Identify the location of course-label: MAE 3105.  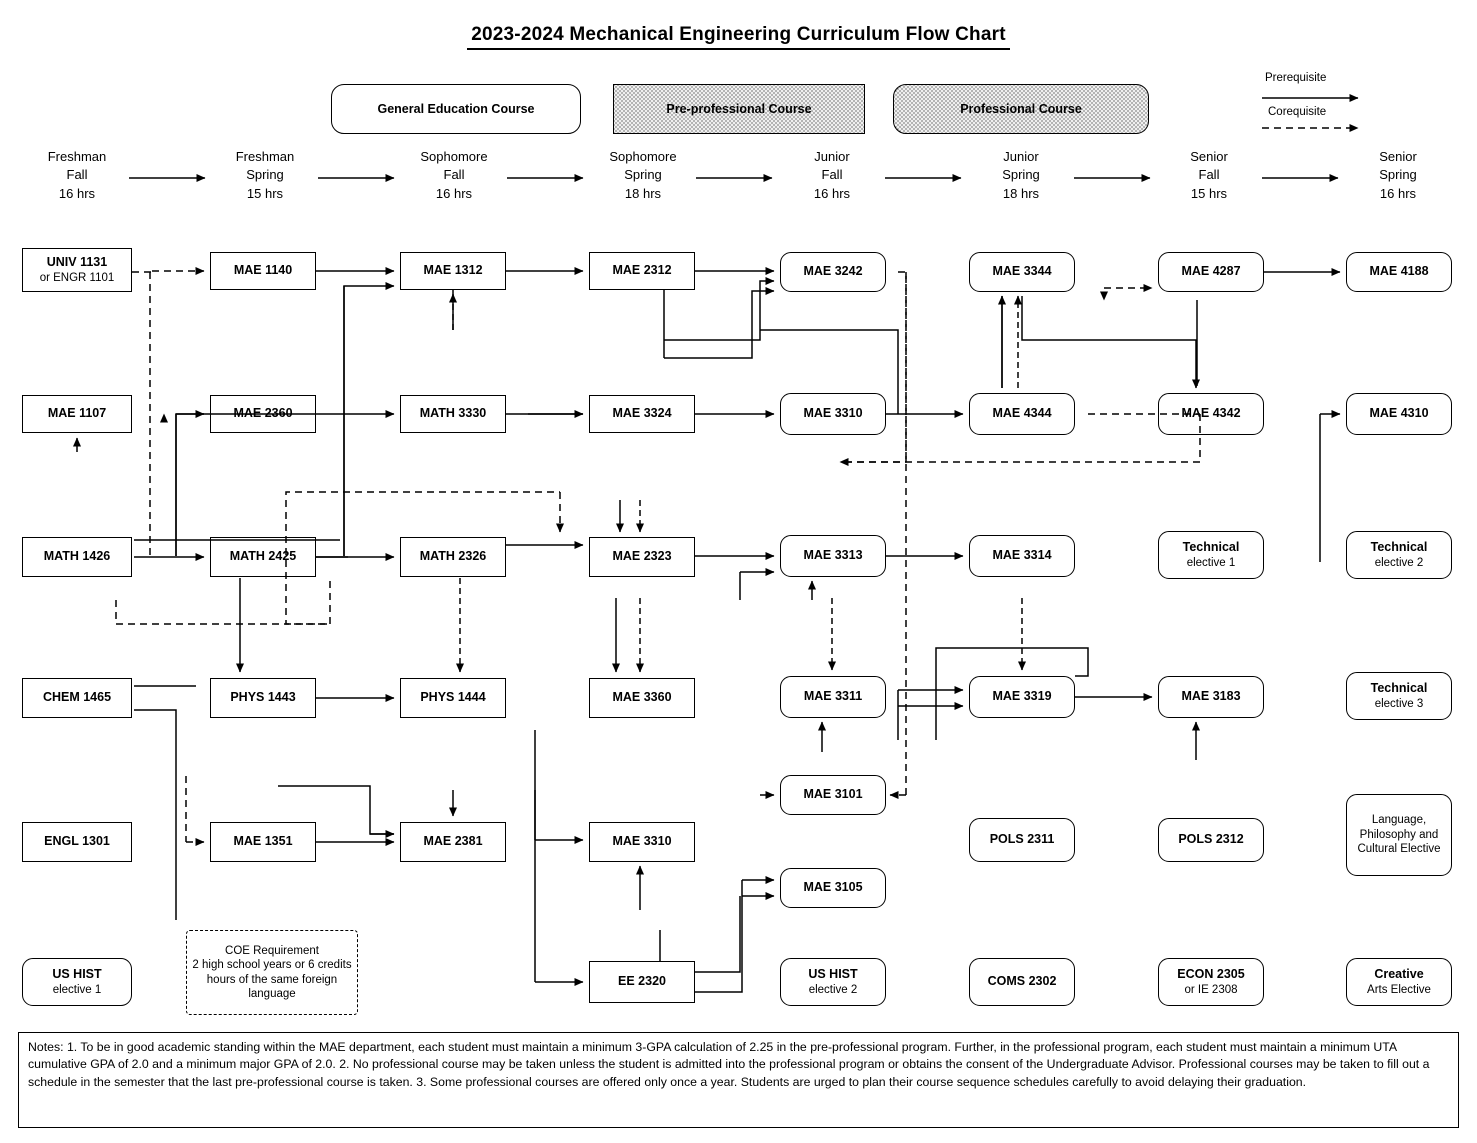
(833, 887).